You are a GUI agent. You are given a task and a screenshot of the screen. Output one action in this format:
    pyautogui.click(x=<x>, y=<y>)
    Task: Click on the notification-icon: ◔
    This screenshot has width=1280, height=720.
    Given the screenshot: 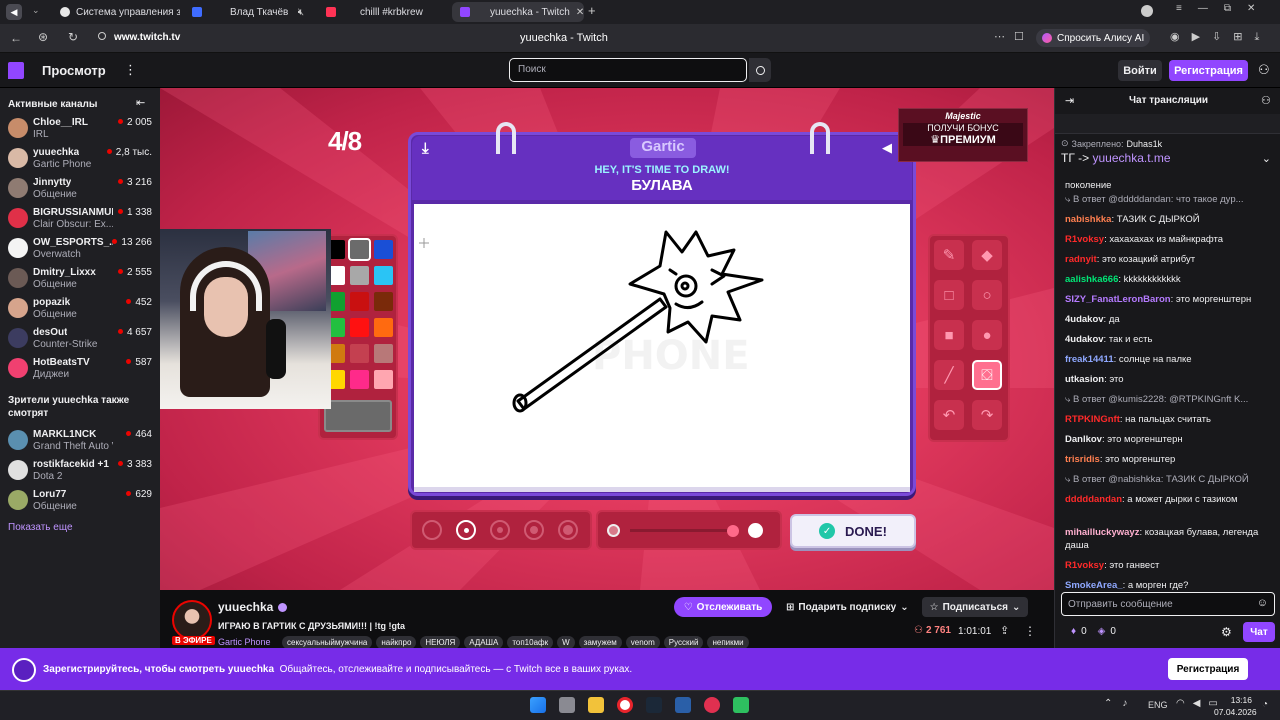 What is the action you would take?
    pyautogui.click(x=1265, y=704)
    